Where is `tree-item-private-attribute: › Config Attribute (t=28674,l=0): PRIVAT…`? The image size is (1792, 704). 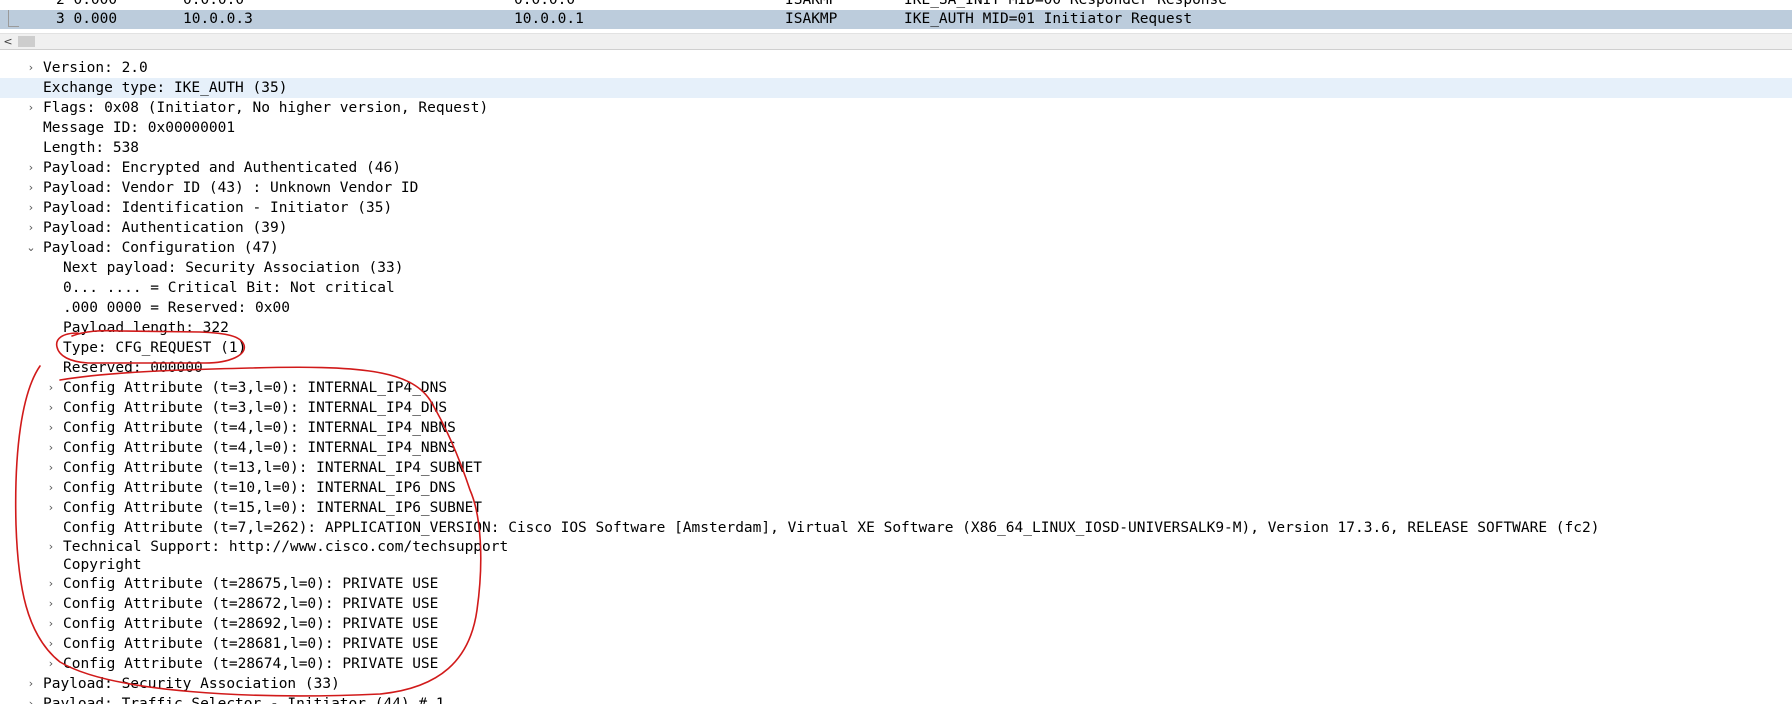
tree-item-private-attribute: › Config Attribute (t=28674,l=0): PRIVAT… is located at coordinates (896, 664).